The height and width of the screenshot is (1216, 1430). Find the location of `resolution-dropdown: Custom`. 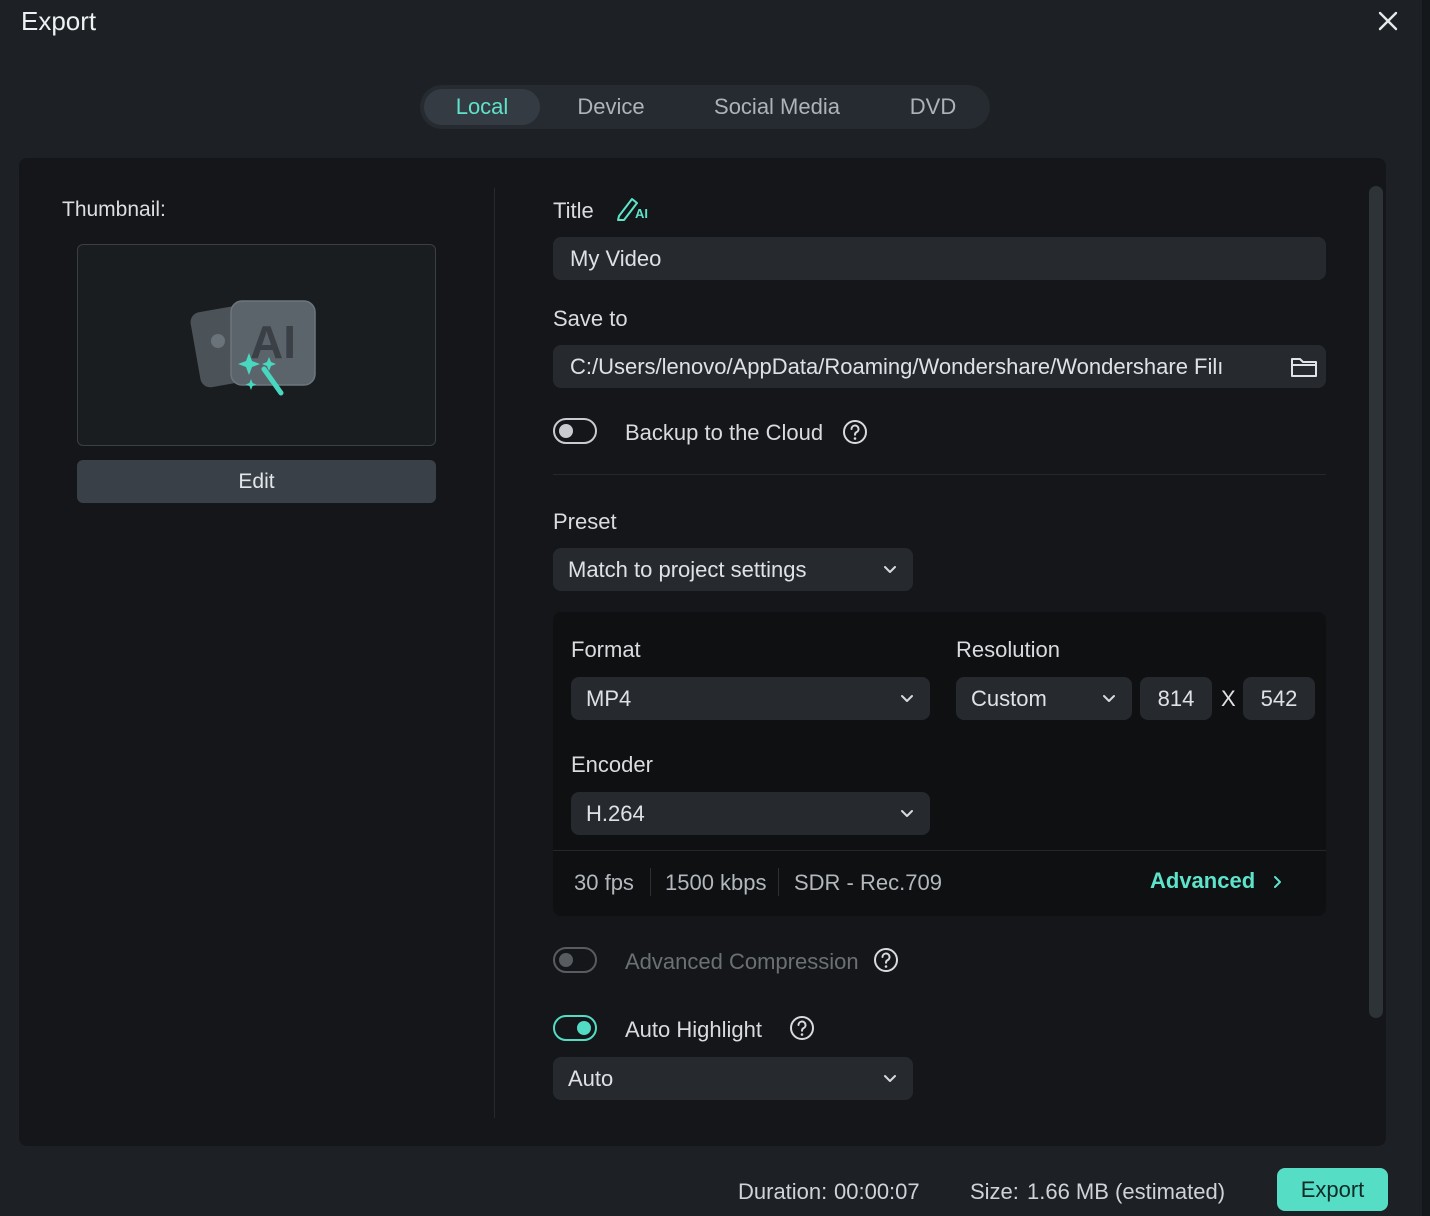

resolution-dropdown: Custom is located at coordinates (1044, 698).